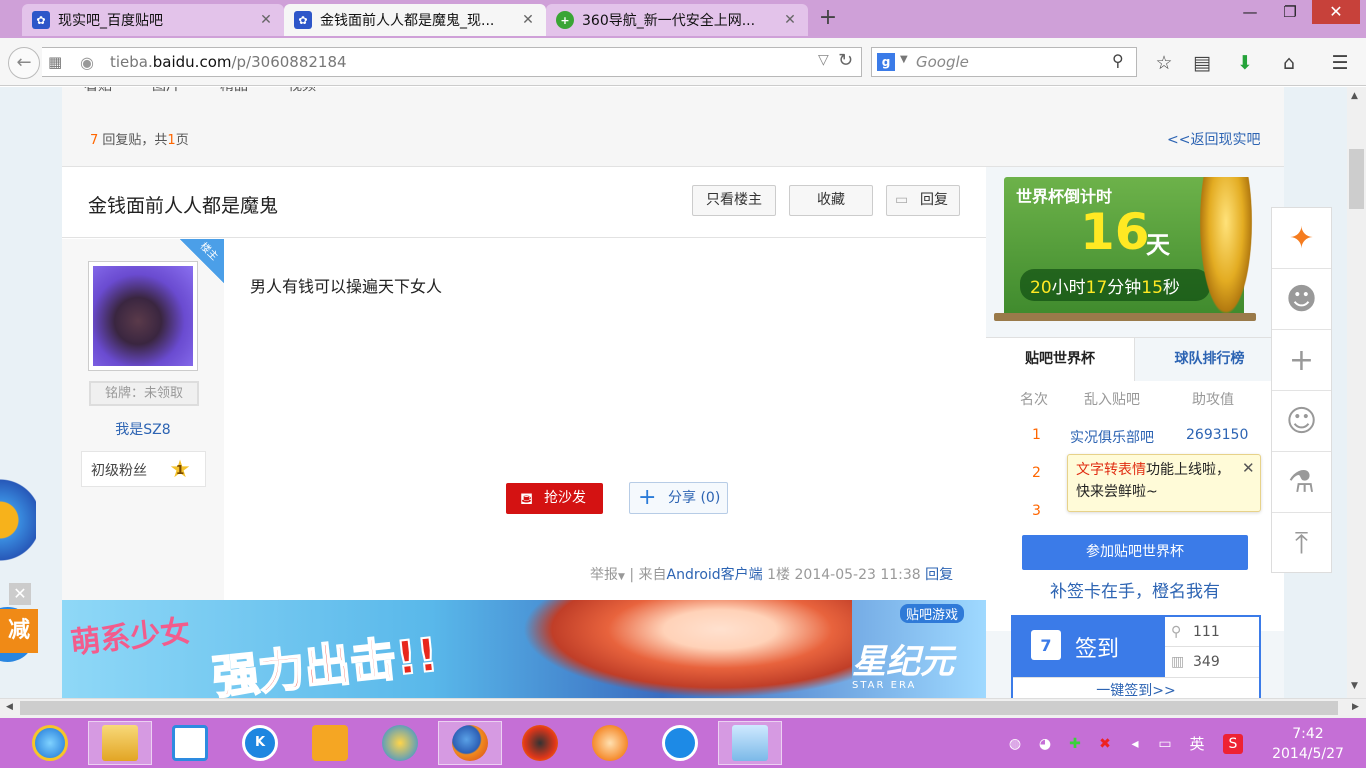 The width and height of the screenshot is (1366, 768). I want to click on tab-xianshi-bar: ✿ 现实吧_百度贴吧 ✕, so click(153, 20).